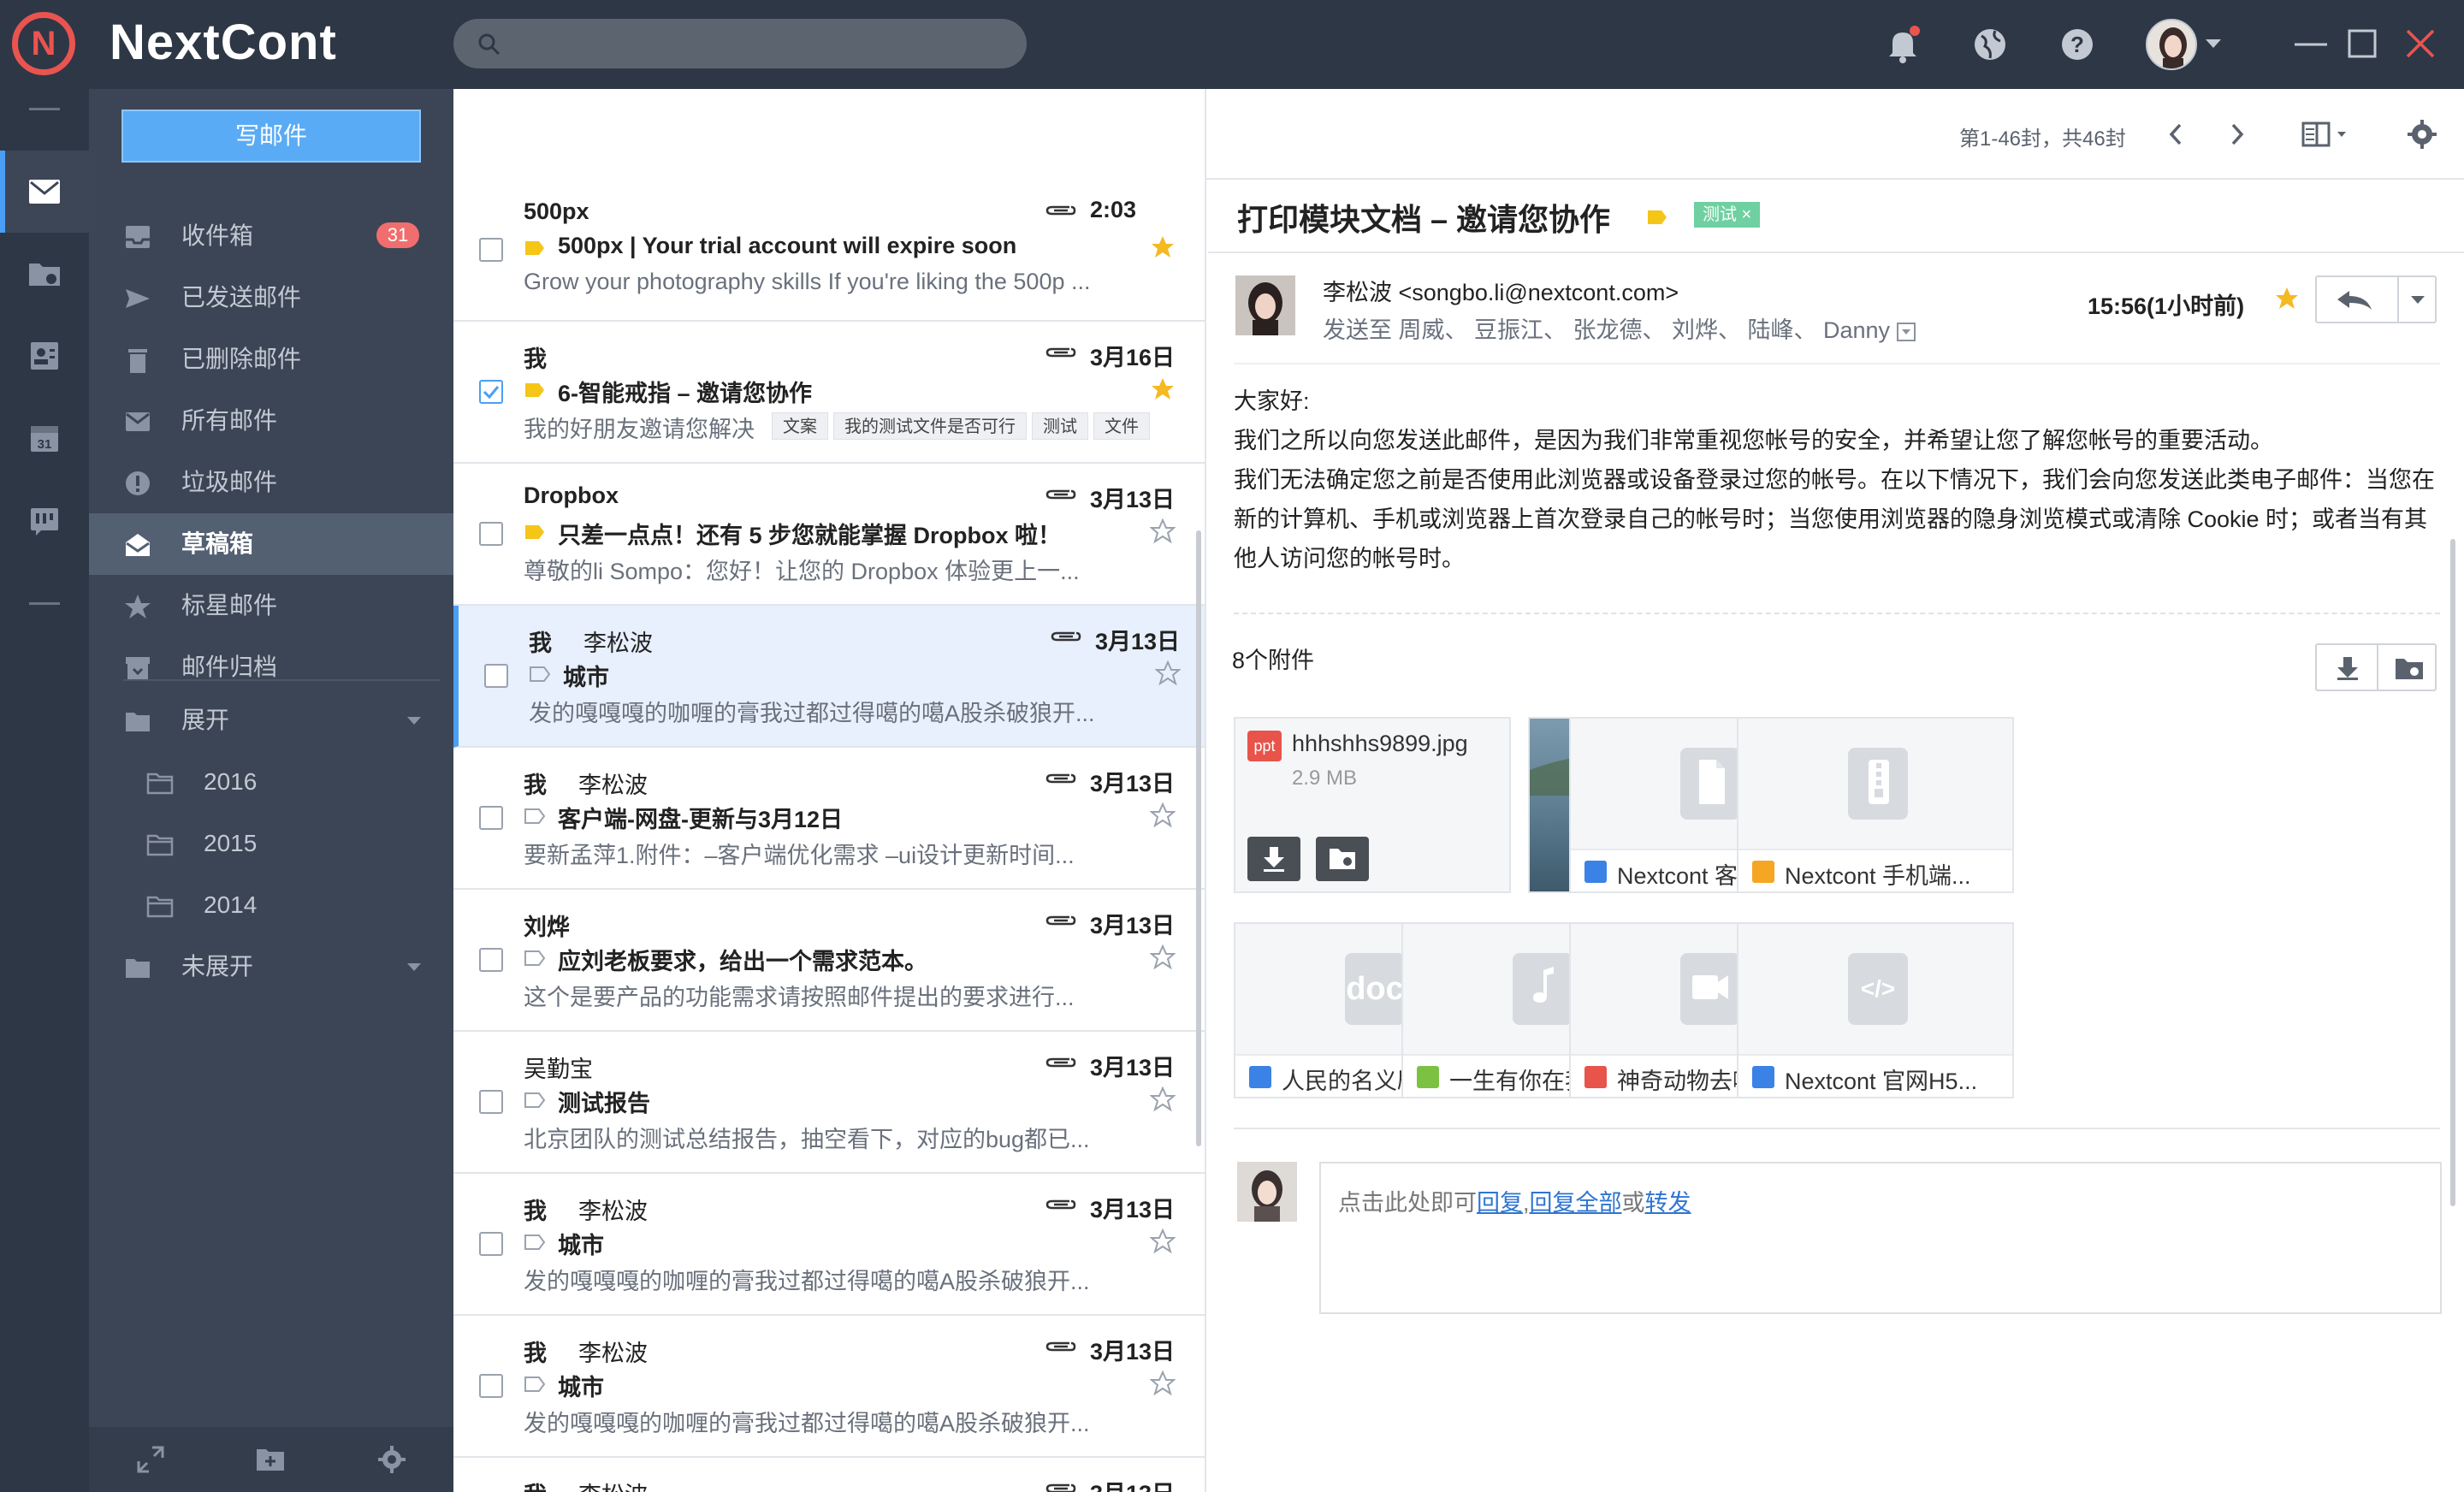  Describe the element at coordinates (1657, 217) in the screenshot. I see `yellow-tag-icon` at that location.